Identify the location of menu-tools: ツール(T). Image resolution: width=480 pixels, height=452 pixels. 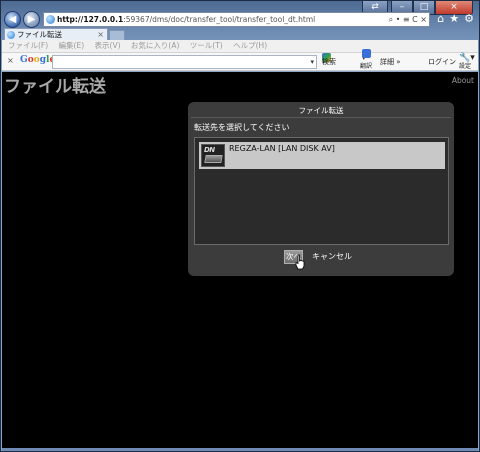
(206, 45).